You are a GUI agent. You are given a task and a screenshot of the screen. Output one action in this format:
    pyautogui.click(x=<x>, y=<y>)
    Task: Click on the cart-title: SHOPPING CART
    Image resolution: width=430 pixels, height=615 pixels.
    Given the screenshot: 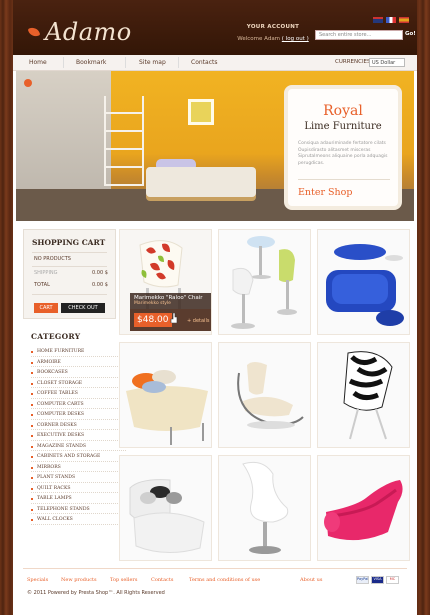 What is the action you would take?
    pyautogui.click(x=69, y=242)
    